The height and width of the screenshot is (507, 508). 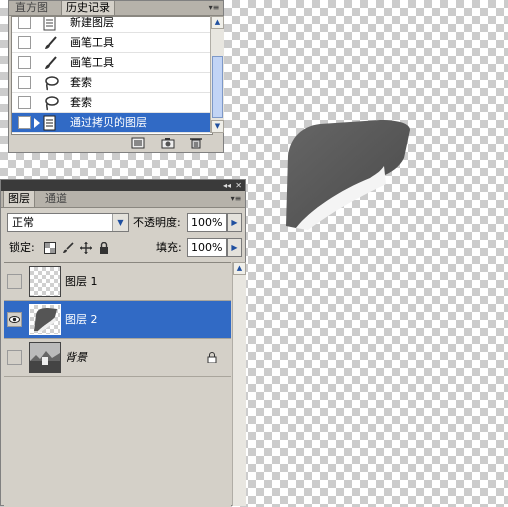 What do you see at coordinates (88, 8) in the screenshot?
I see `tab-history: 历史记录` at bounding box center [88, 8].